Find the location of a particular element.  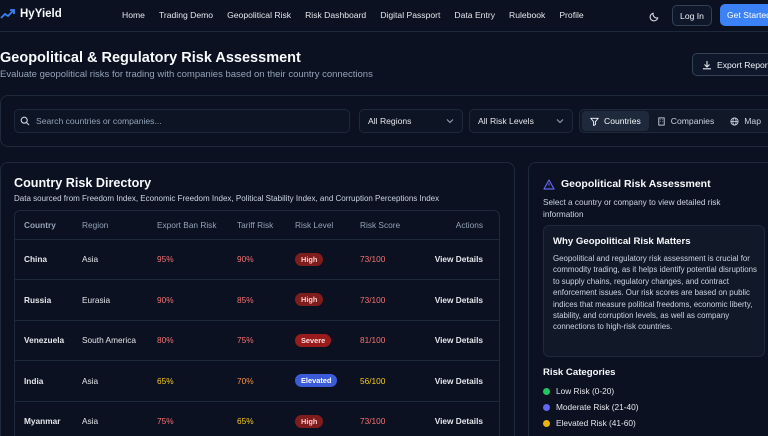

risk-level-cell: Severe is located at coordinates (327, 340).